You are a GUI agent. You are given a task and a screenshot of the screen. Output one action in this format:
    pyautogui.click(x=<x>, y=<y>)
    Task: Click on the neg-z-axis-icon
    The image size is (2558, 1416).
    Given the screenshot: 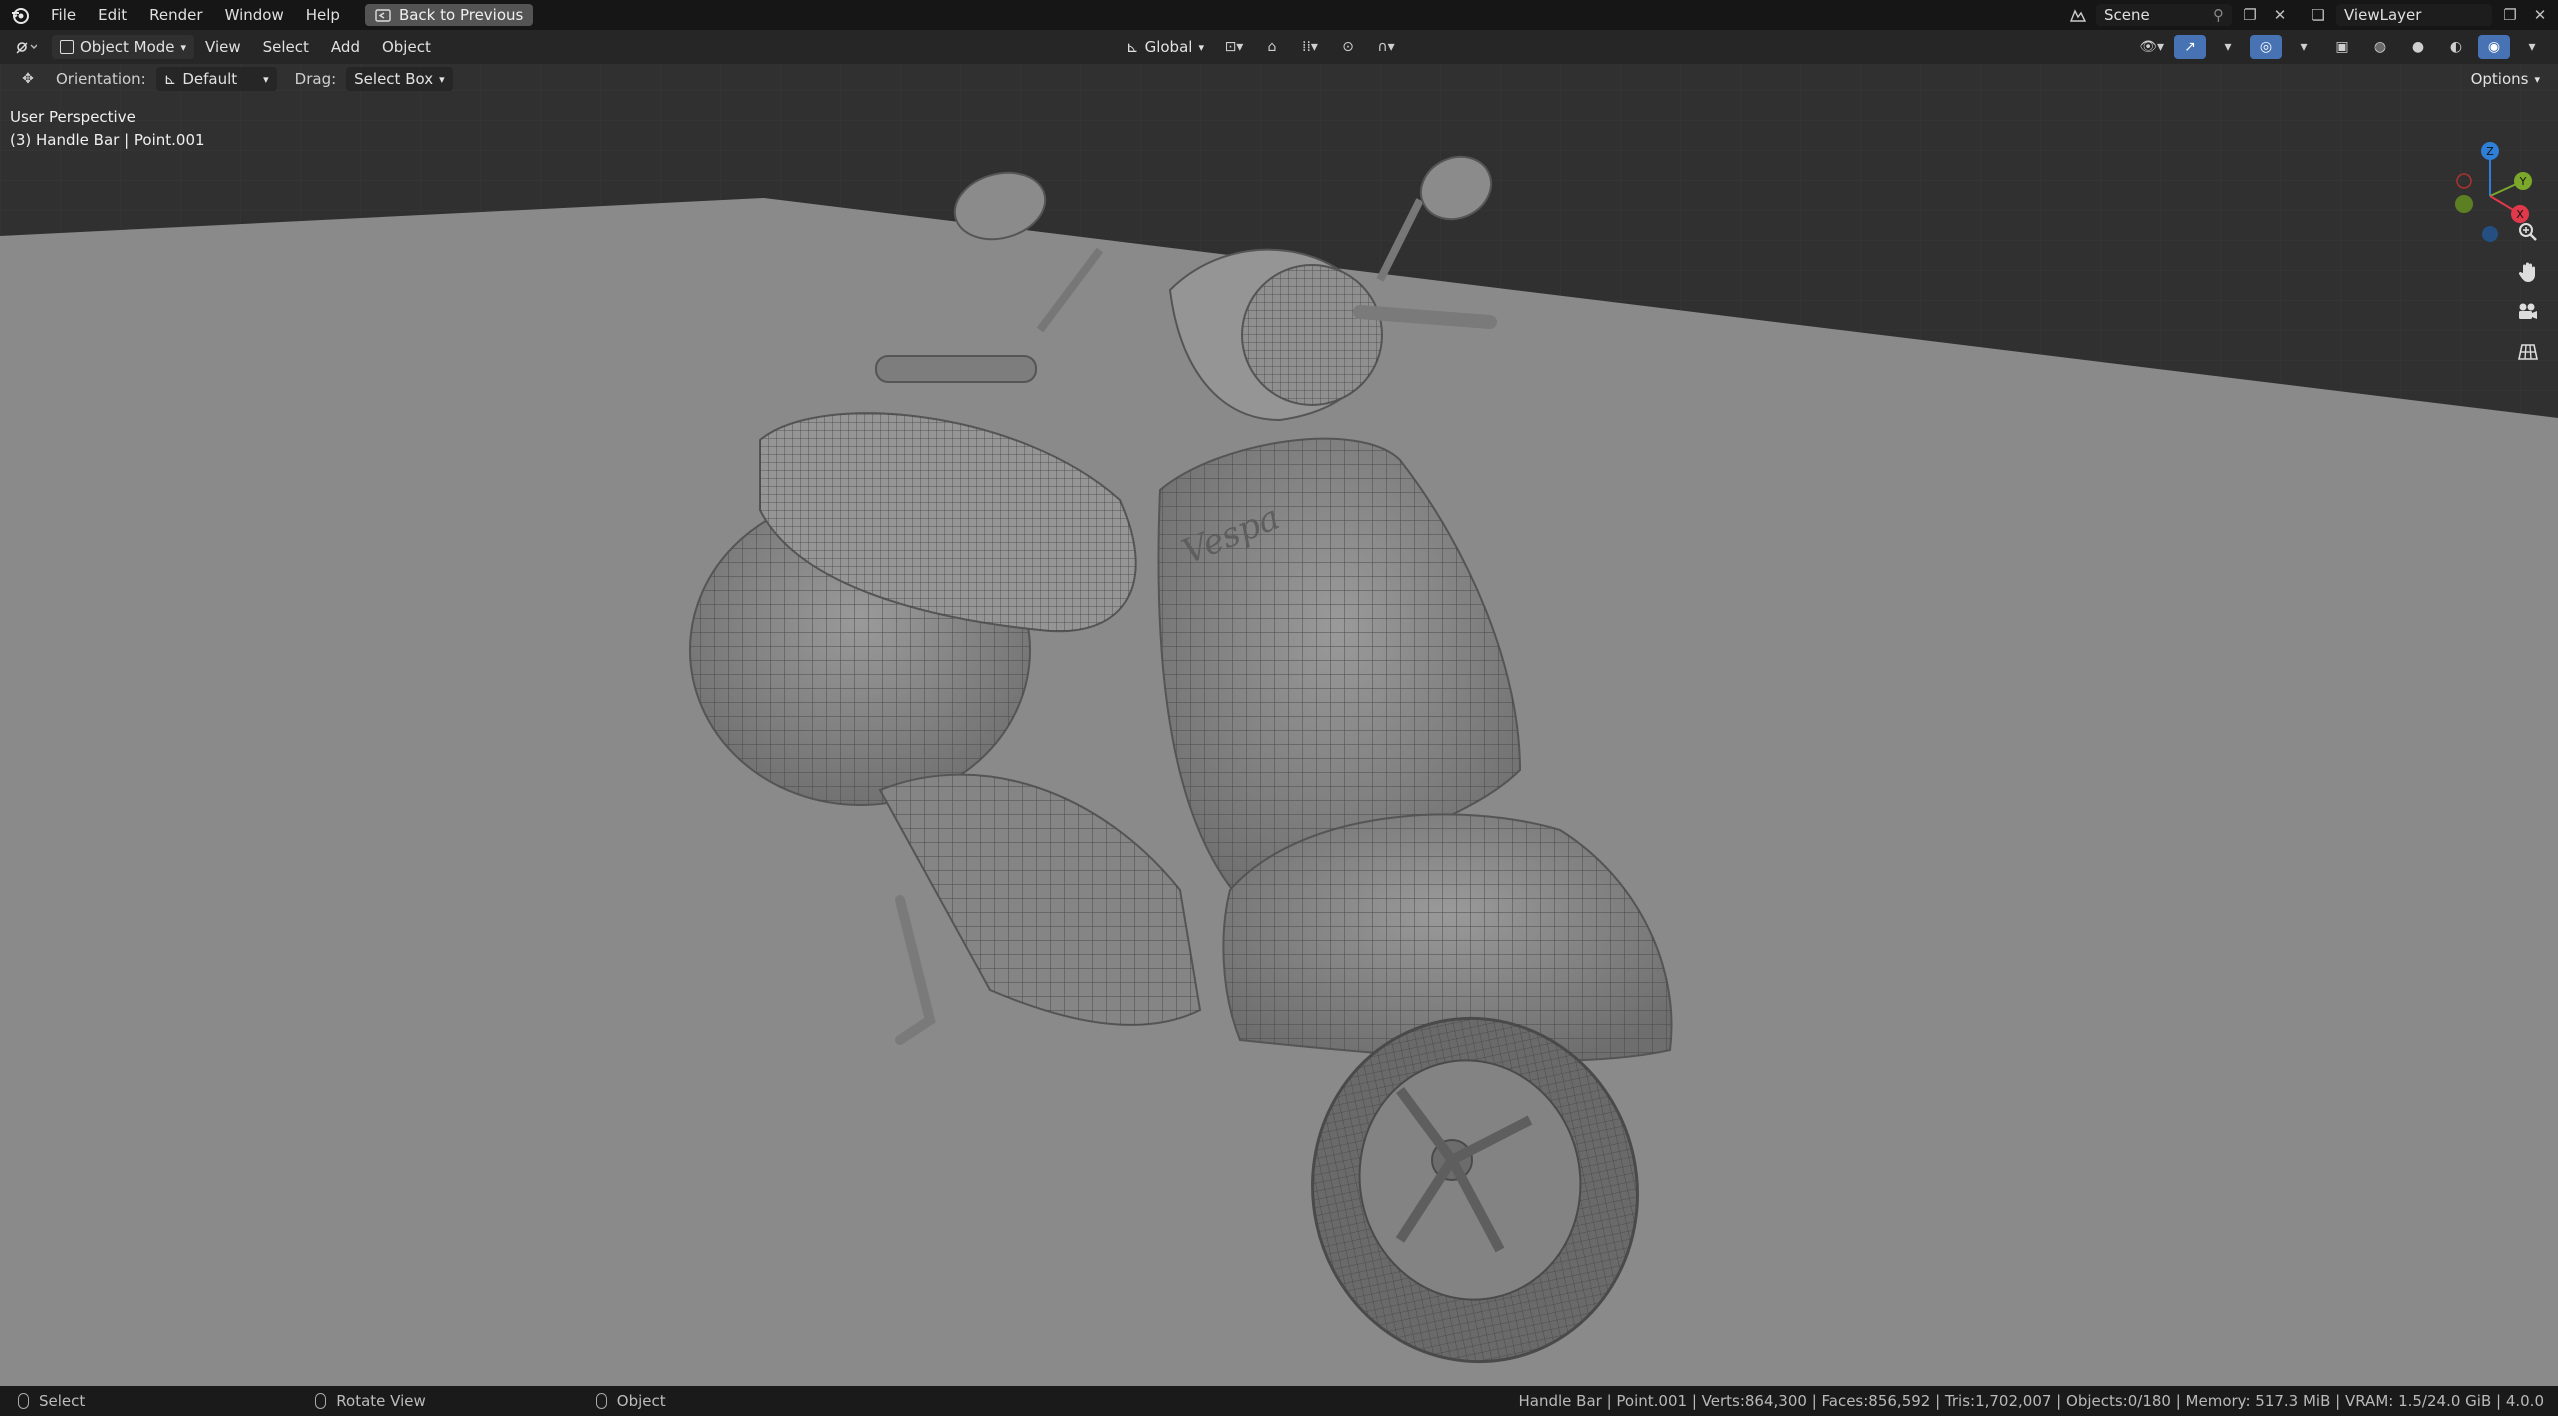 What is the action you would take?
    pyautogui.click(x=2490, y=234)
    